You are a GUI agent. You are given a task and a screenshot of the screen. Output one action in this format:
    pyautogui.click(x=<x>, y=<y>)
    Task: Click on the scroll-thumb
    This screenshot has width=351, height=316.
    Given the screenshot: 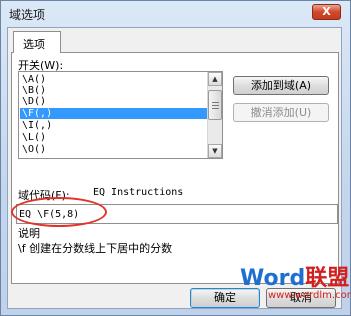 What is the action you would take?
    pyautogui.click(x=215, y=105)
    